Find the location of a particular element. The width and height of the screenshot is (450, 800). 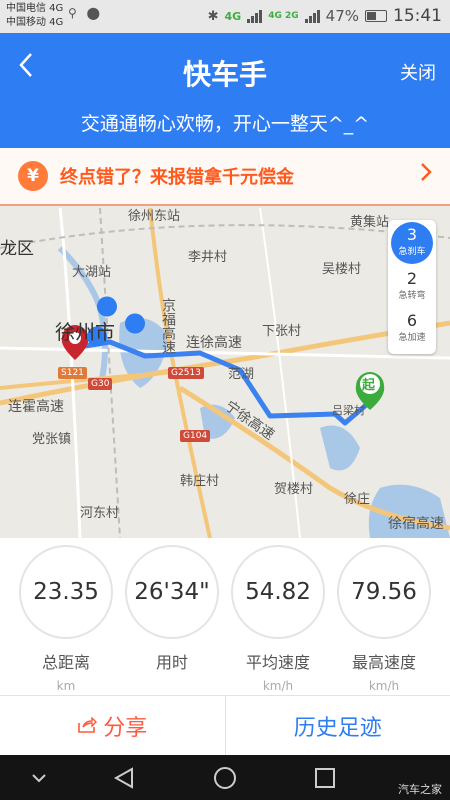

nav-home-icon is located at coordinates (225, 778).